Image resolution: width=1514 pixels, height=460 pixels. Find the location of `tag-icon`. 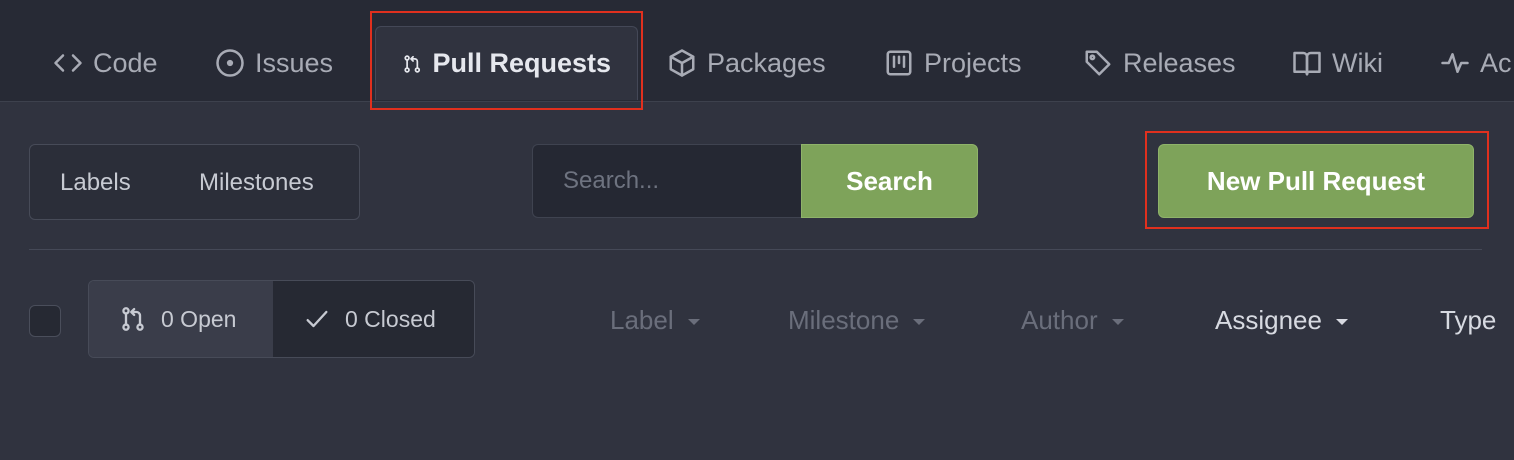

tag-icon is located at coordinates (1098, 63).